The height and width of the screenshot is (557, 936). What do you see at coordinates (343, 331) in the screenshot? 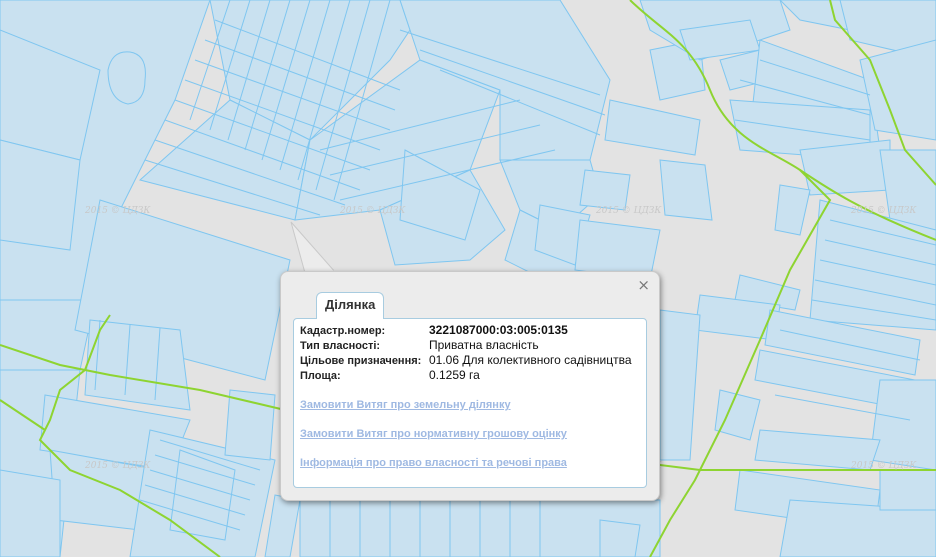
I see `field-label: Кадастр.номер:` at bounding box center [343, 331].